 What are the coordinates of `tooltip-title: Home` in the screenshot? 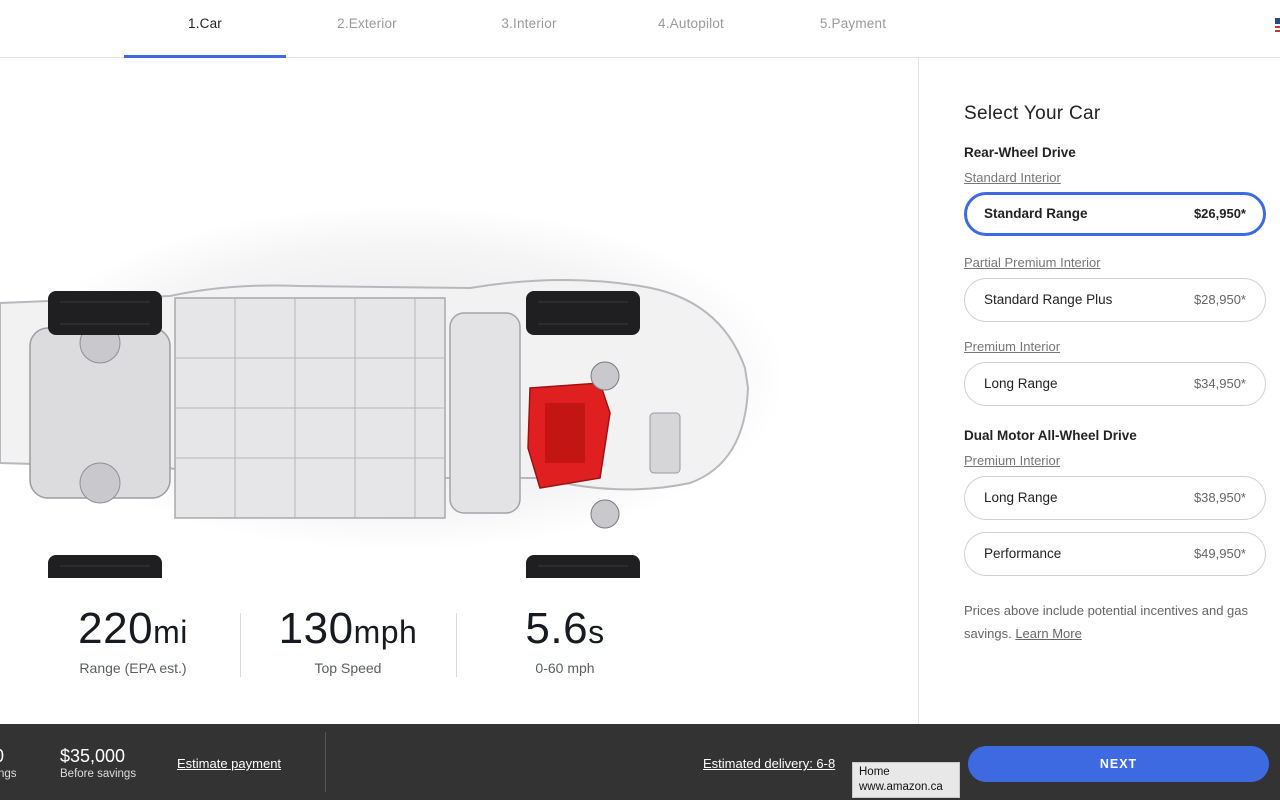 It's located at (874, 772).